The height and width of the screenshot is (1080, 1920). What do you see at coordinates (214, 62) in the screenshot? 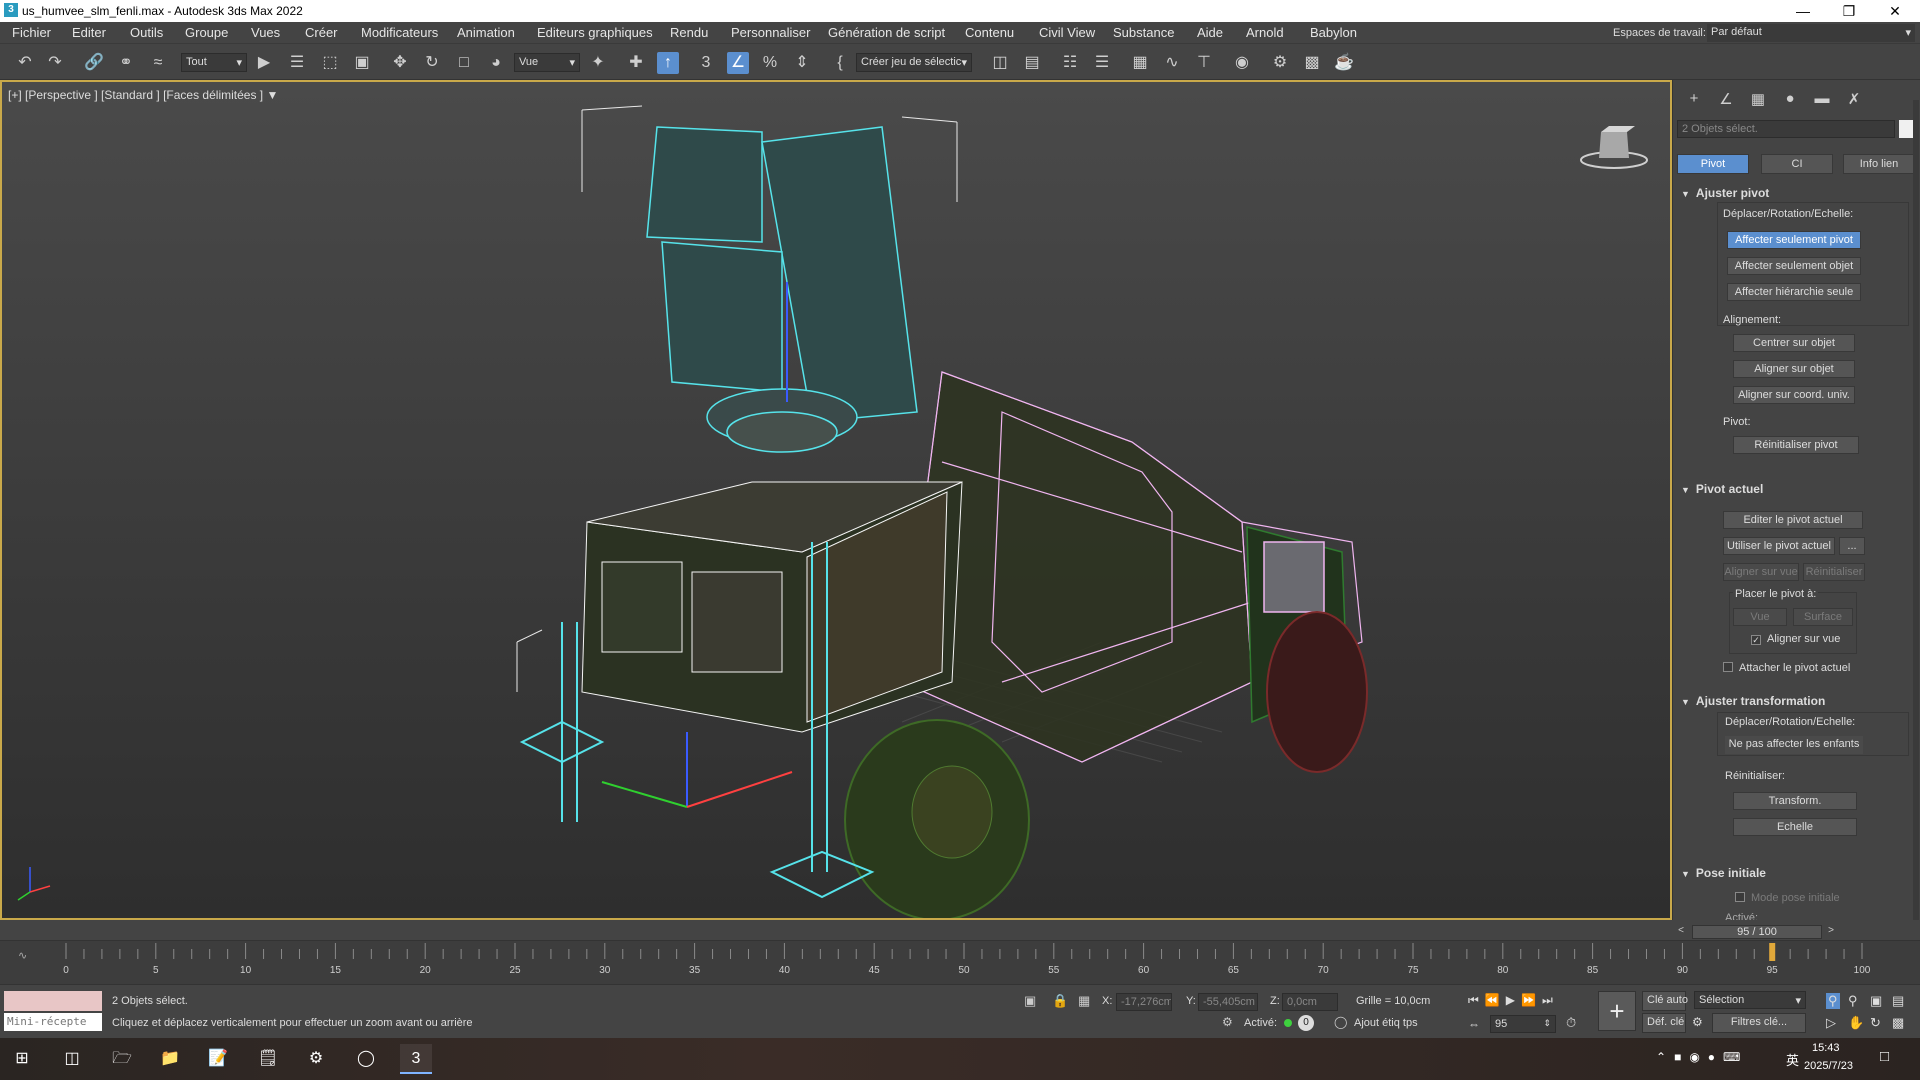
I see `selection-filter-dropdown: Tout ▾` at bounding box center [214, 62].